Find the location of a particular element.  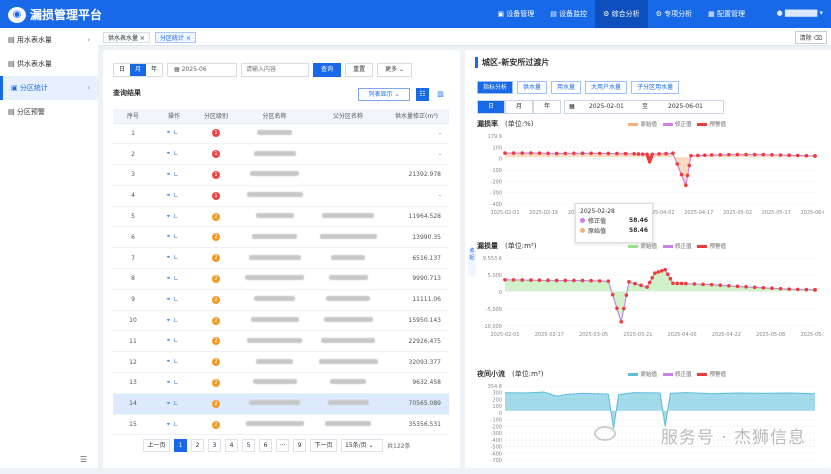

page-6-button: 6 is located at coordinates (265, 445).